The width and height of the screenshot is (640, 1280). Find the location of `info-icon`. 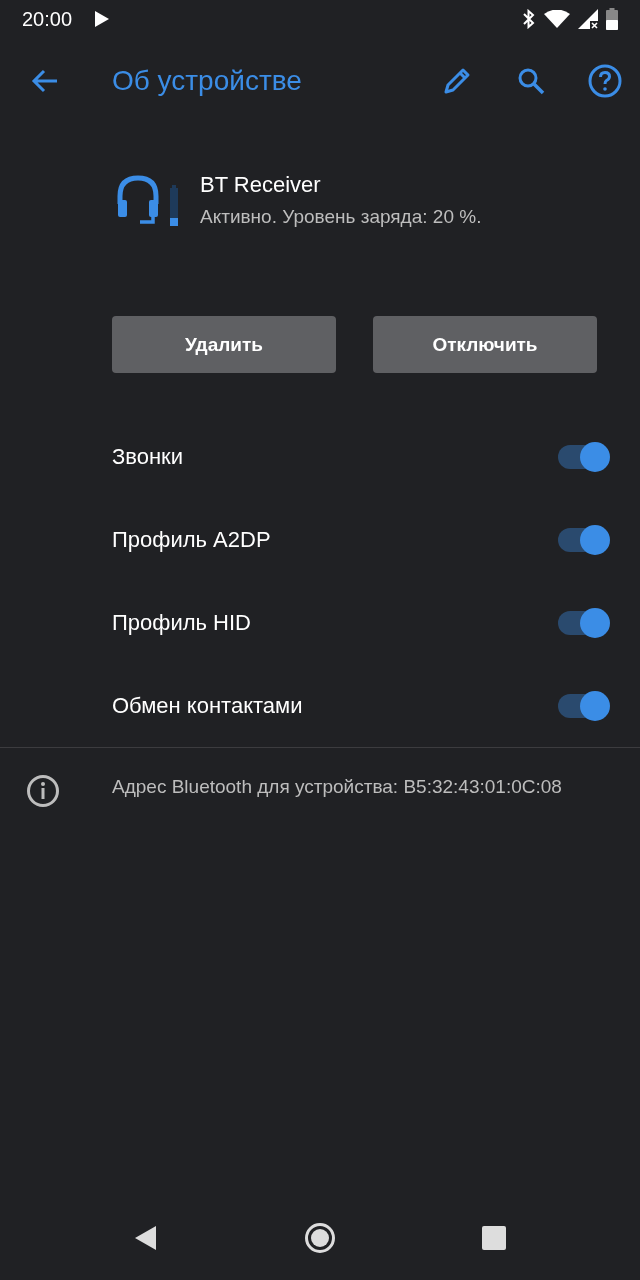

info-icon is located at coordinates (43, 791).